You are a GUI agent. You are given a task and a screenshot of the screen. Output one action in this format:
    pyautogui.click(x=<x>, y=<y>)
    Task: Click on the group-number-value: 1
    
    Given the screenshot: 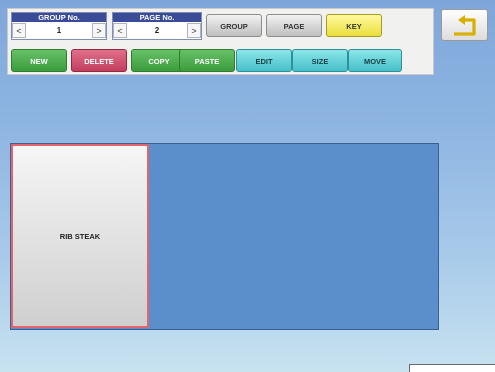 What is the action you would take?
    pyautogui.click(x=59, y=30)
    